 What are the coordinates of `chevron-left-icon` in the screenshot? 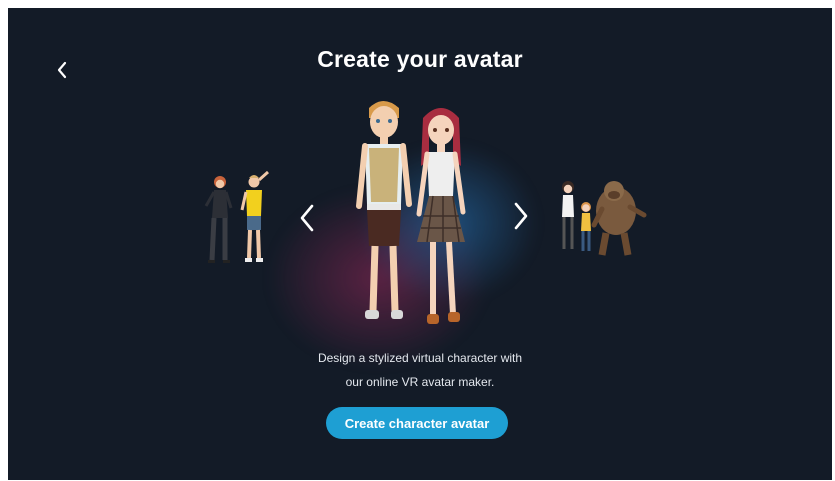 It's located at (307, 218).